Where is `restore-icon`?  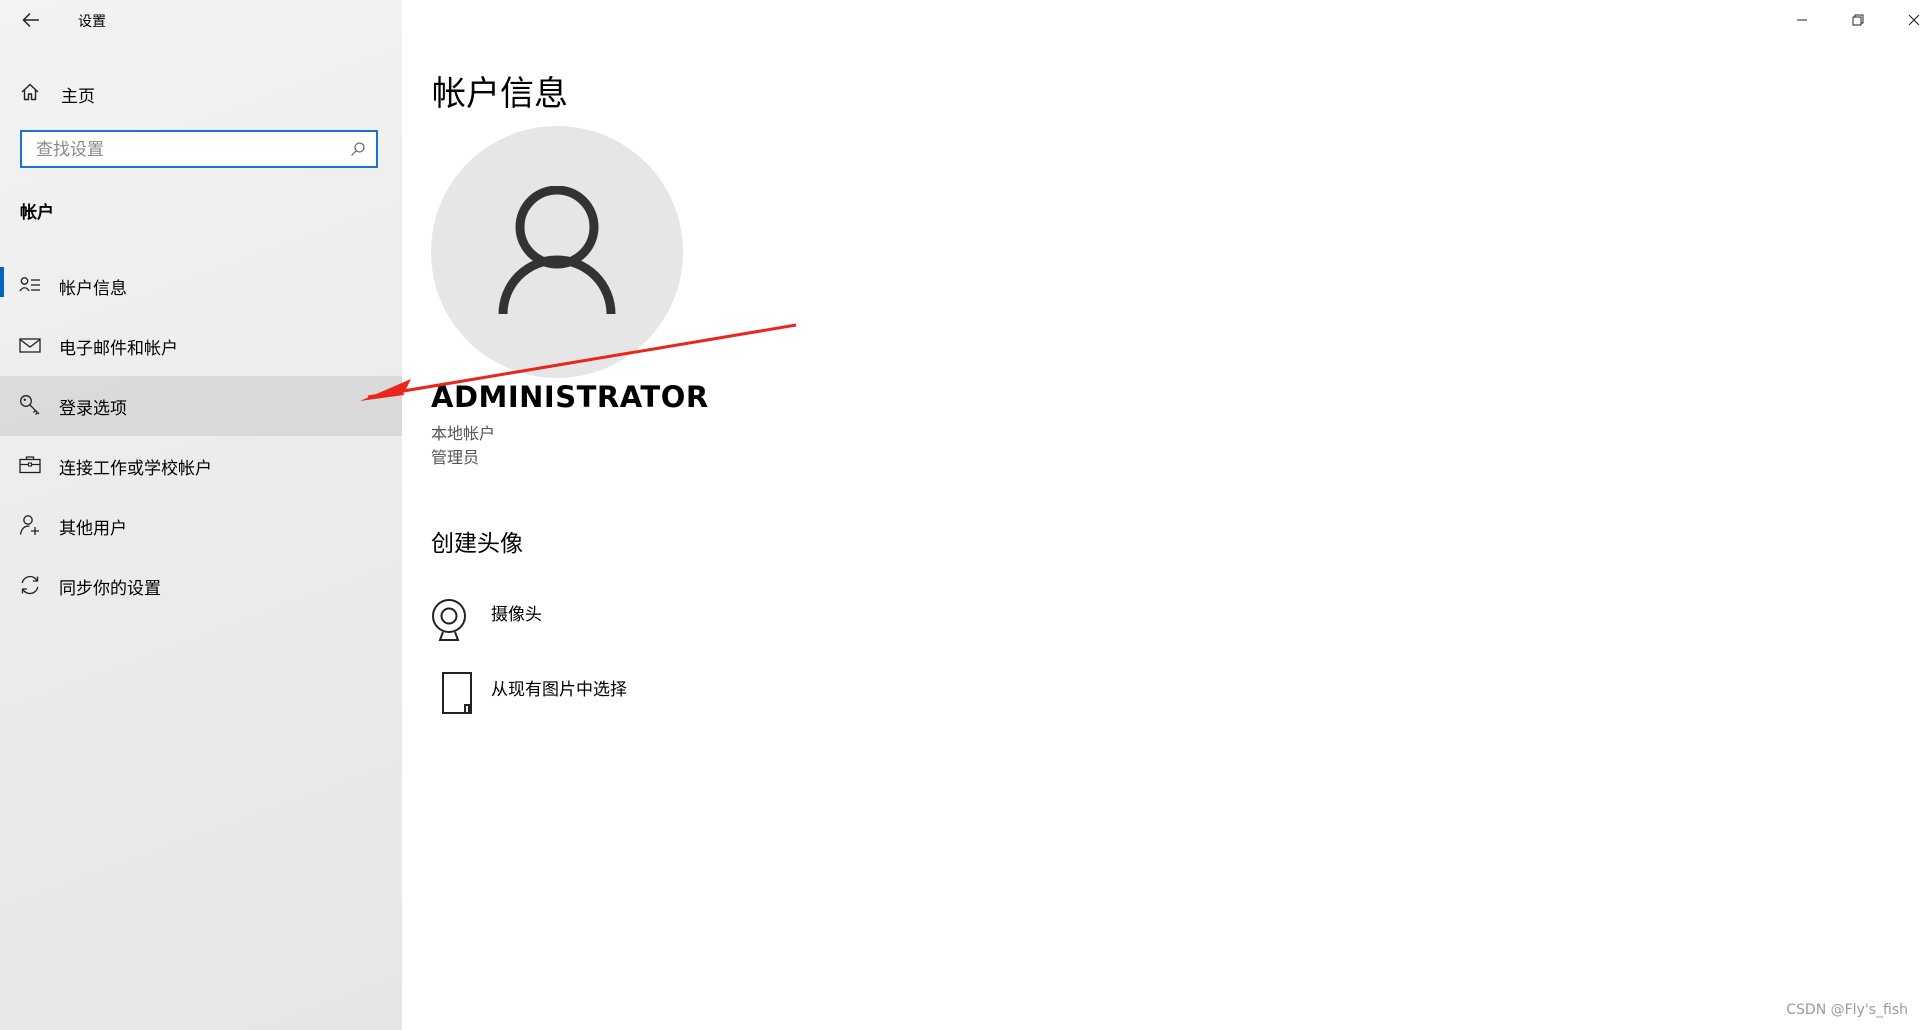
restore-icon is located at coordinates (1858, 20).